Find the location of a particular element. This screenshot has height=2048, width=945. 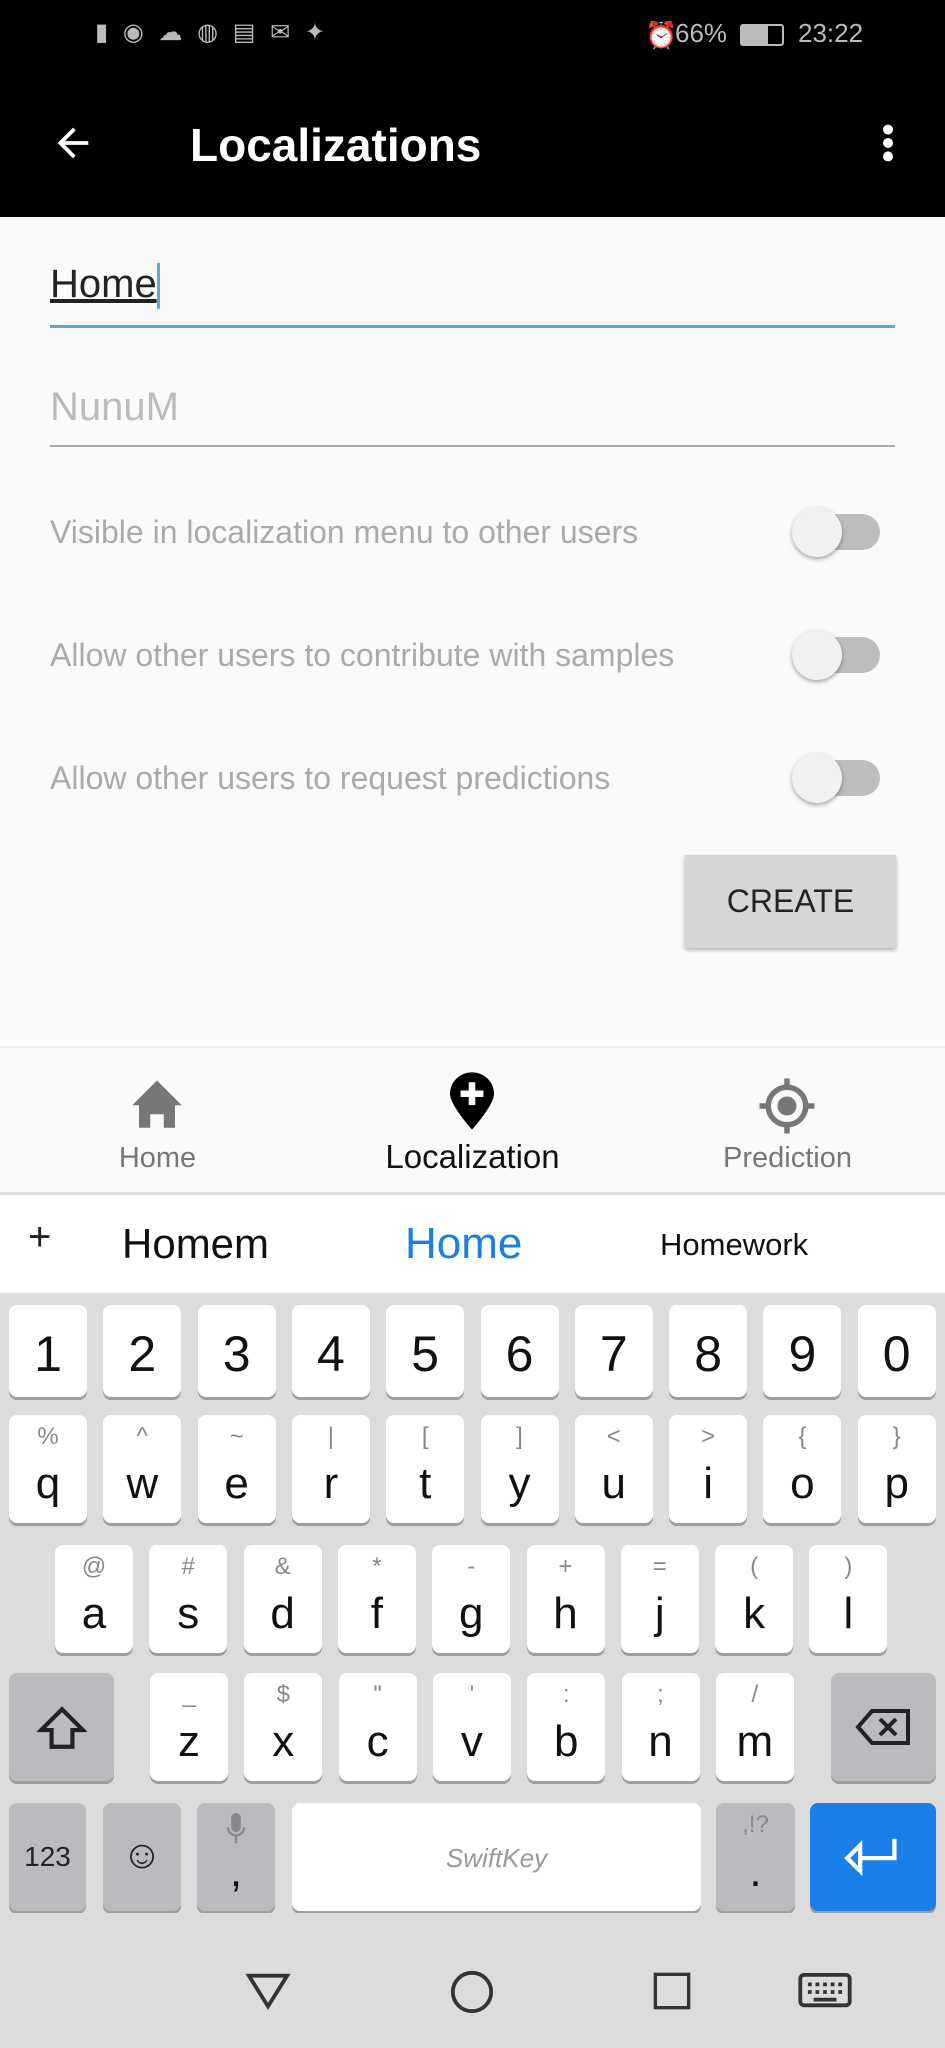

overflow-menu-icon is located at coordinates (888, 143).